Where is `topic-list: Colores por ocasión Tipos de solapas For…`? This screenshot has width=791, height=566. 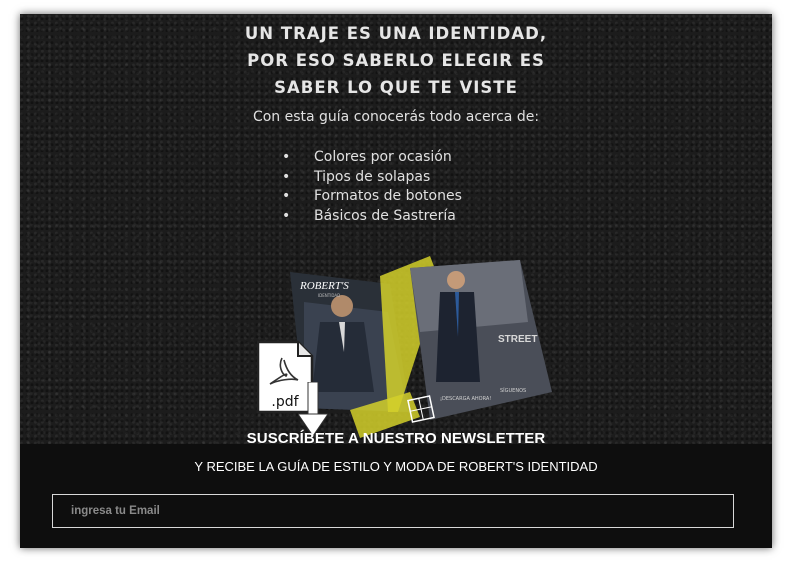
topic-list: Colores por ocasión Tipos de solapas For… is located at coordinates (370, 187).